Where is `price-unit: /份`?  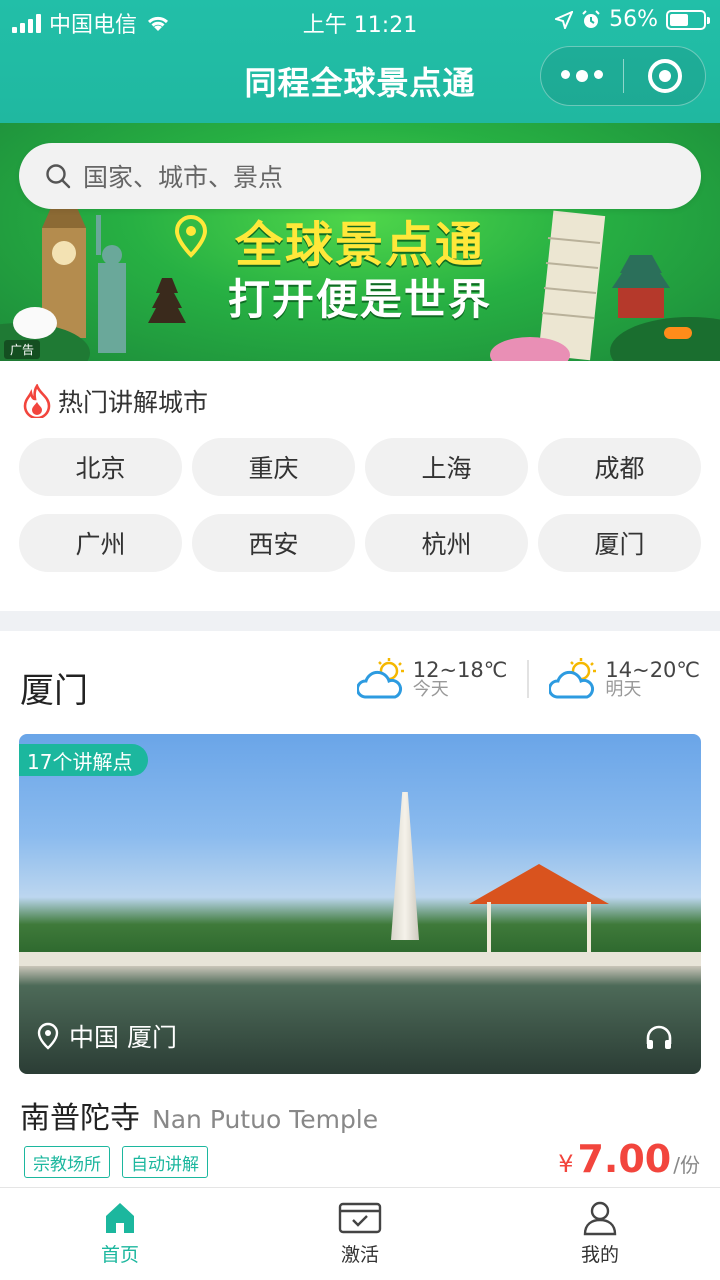 price-unit: /份 is located at coordinates (686, 1165).